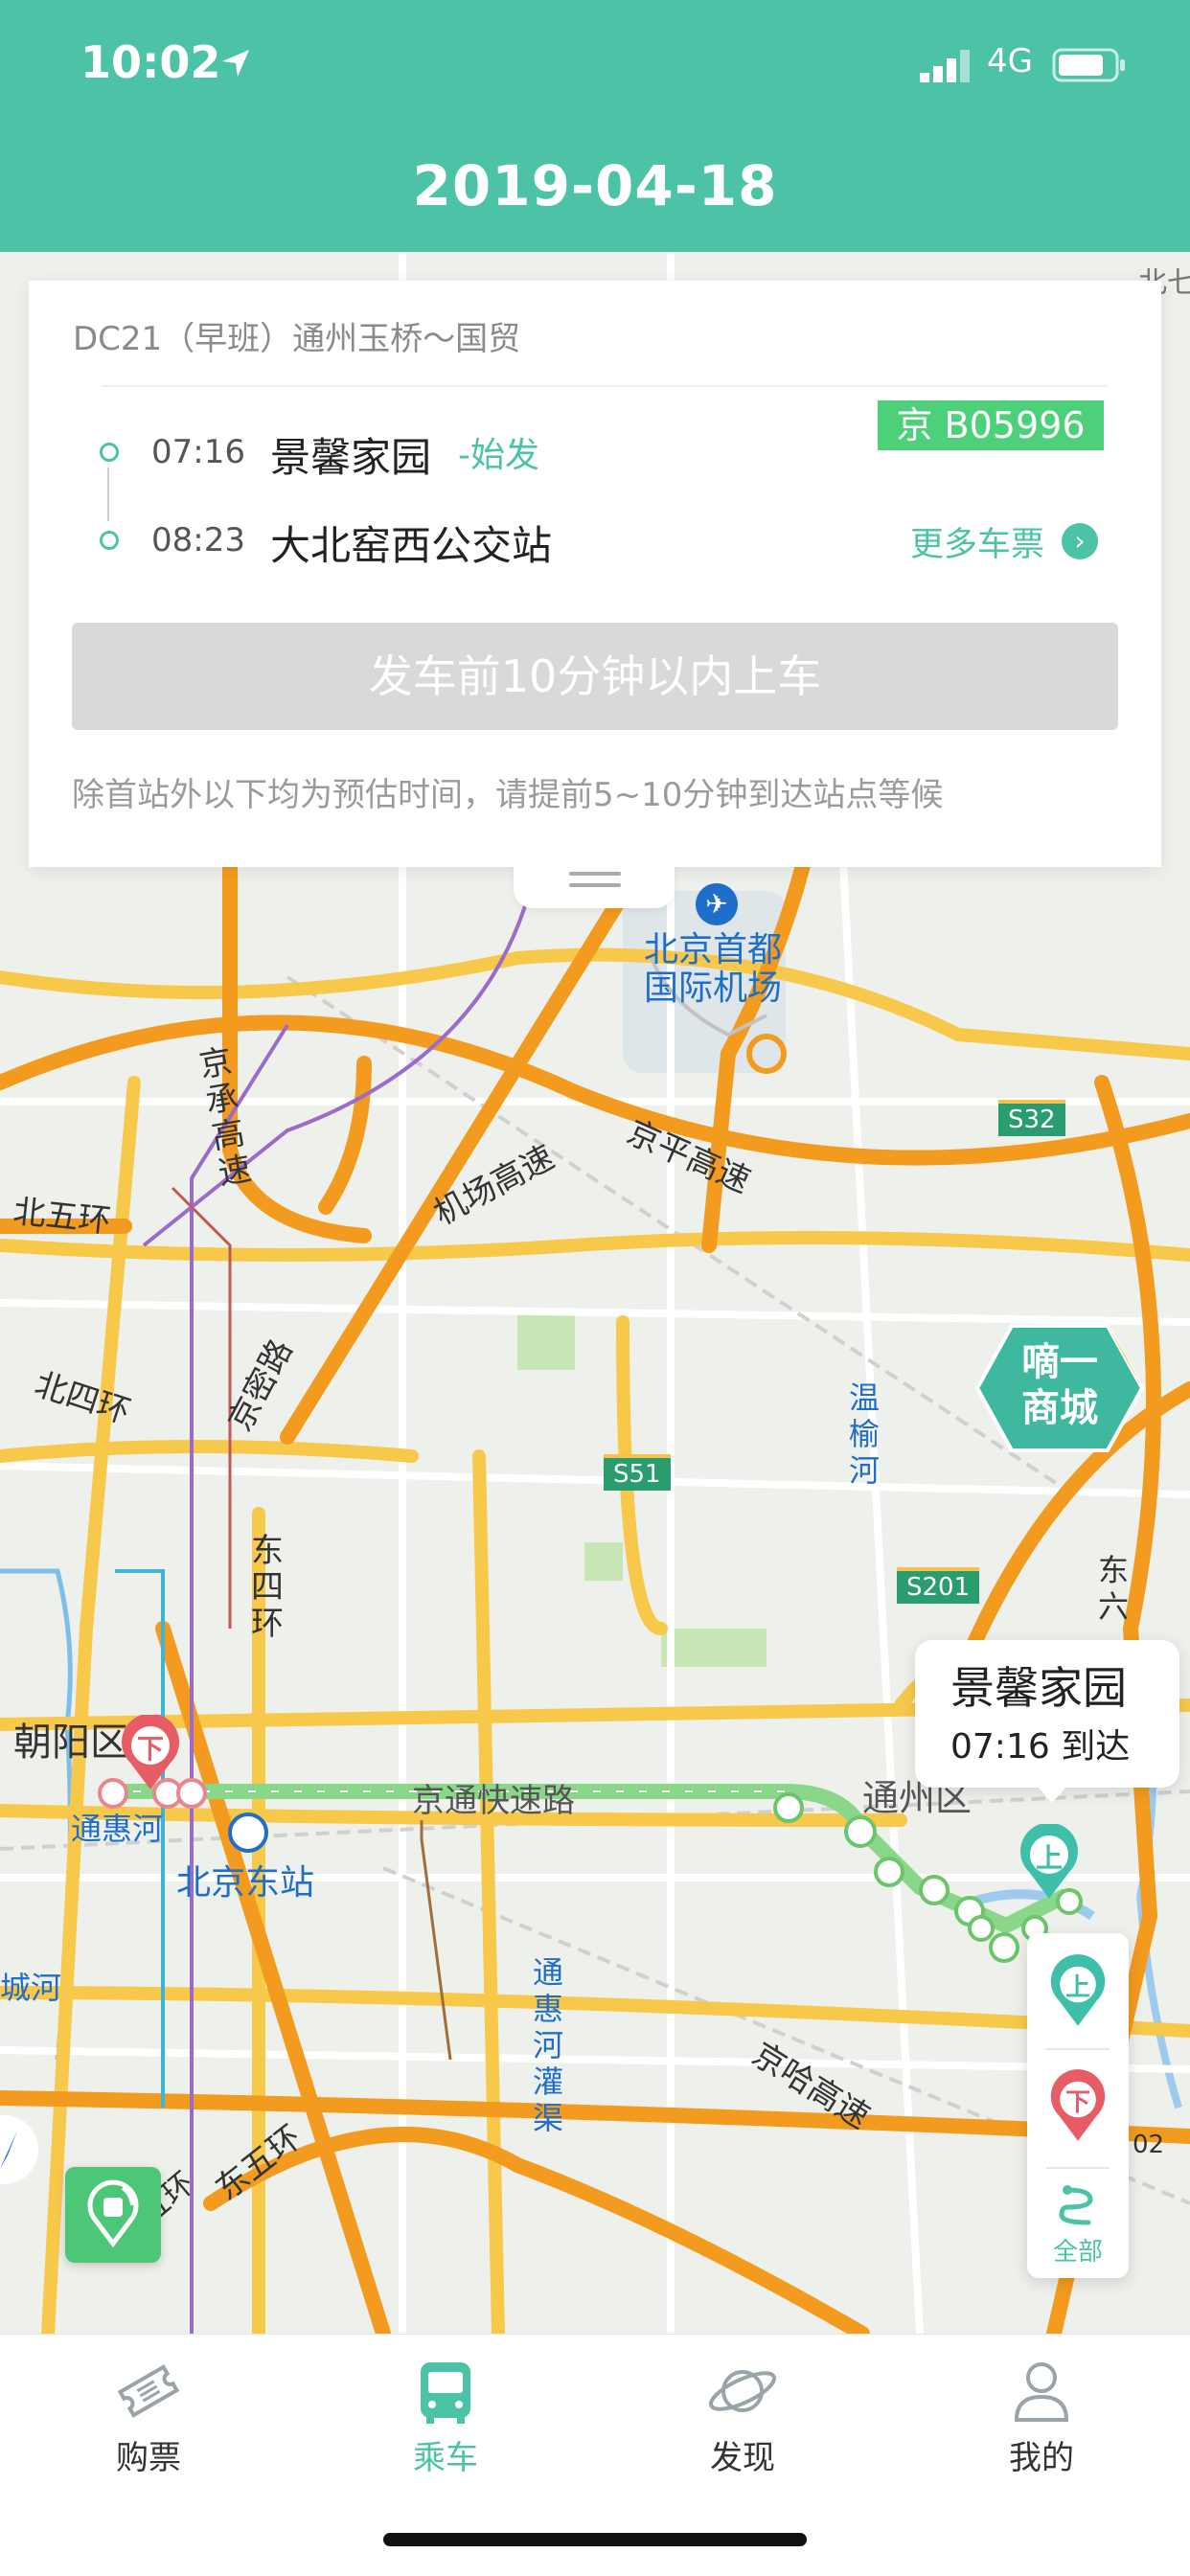 This screenshot has width=1190, height=2576. I want to click on route-all-icon, so click(1076, 2205).